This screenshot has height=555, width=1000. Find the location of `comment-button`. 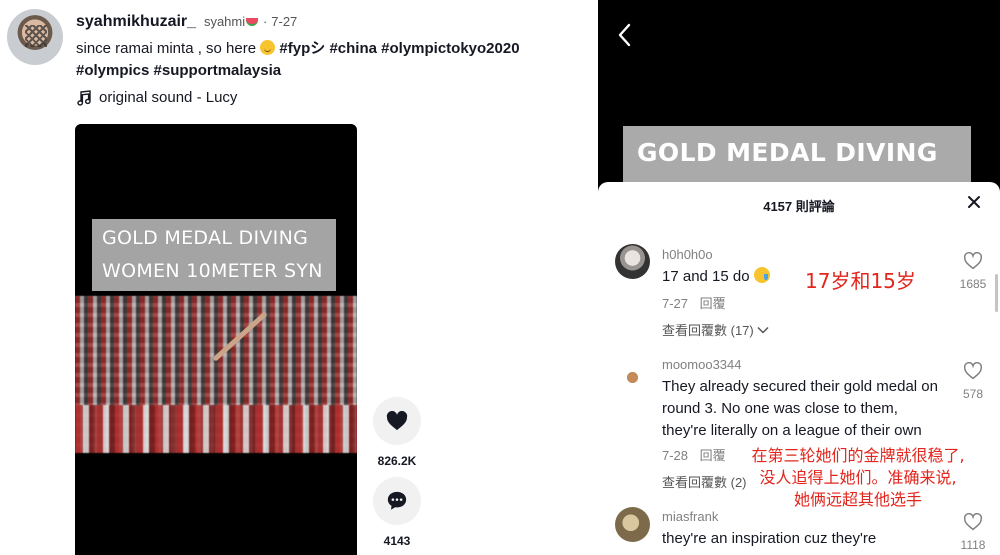

comment-button is located at coordinates (397, 501).